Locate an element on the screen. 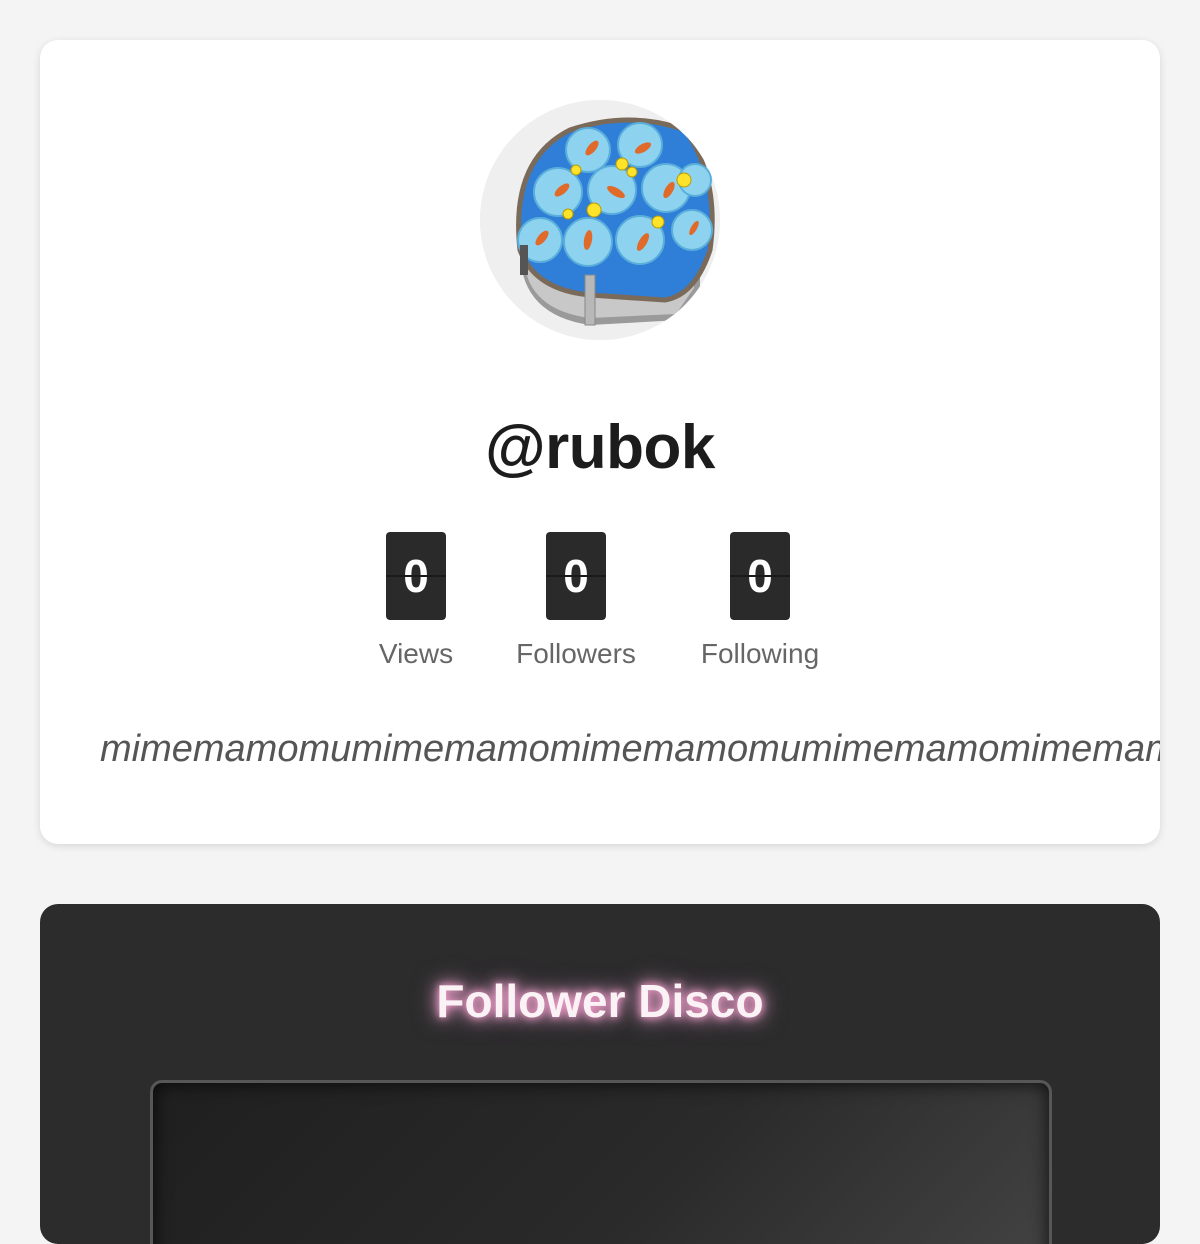  stat-following: 0 Following is located at coordinates (760, 601).